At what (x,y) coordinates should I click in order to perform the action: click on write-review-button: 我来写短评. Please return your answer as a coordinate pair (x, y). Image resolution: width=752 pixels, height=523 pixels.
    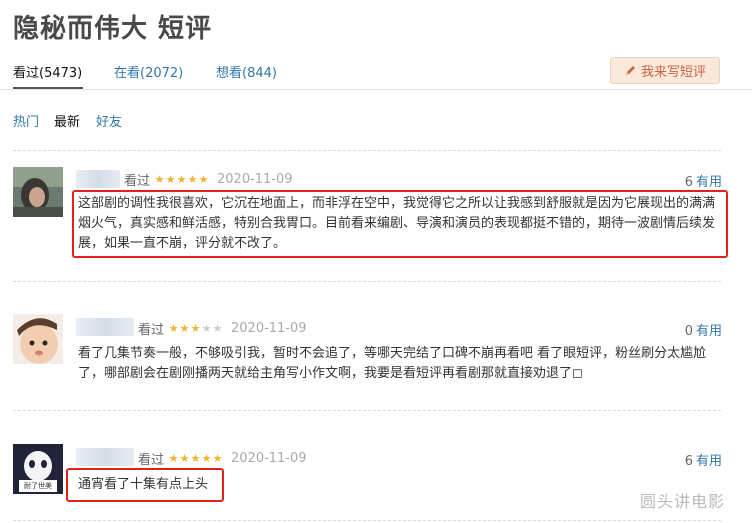
    Looking at the image, I should click on (665, 70).